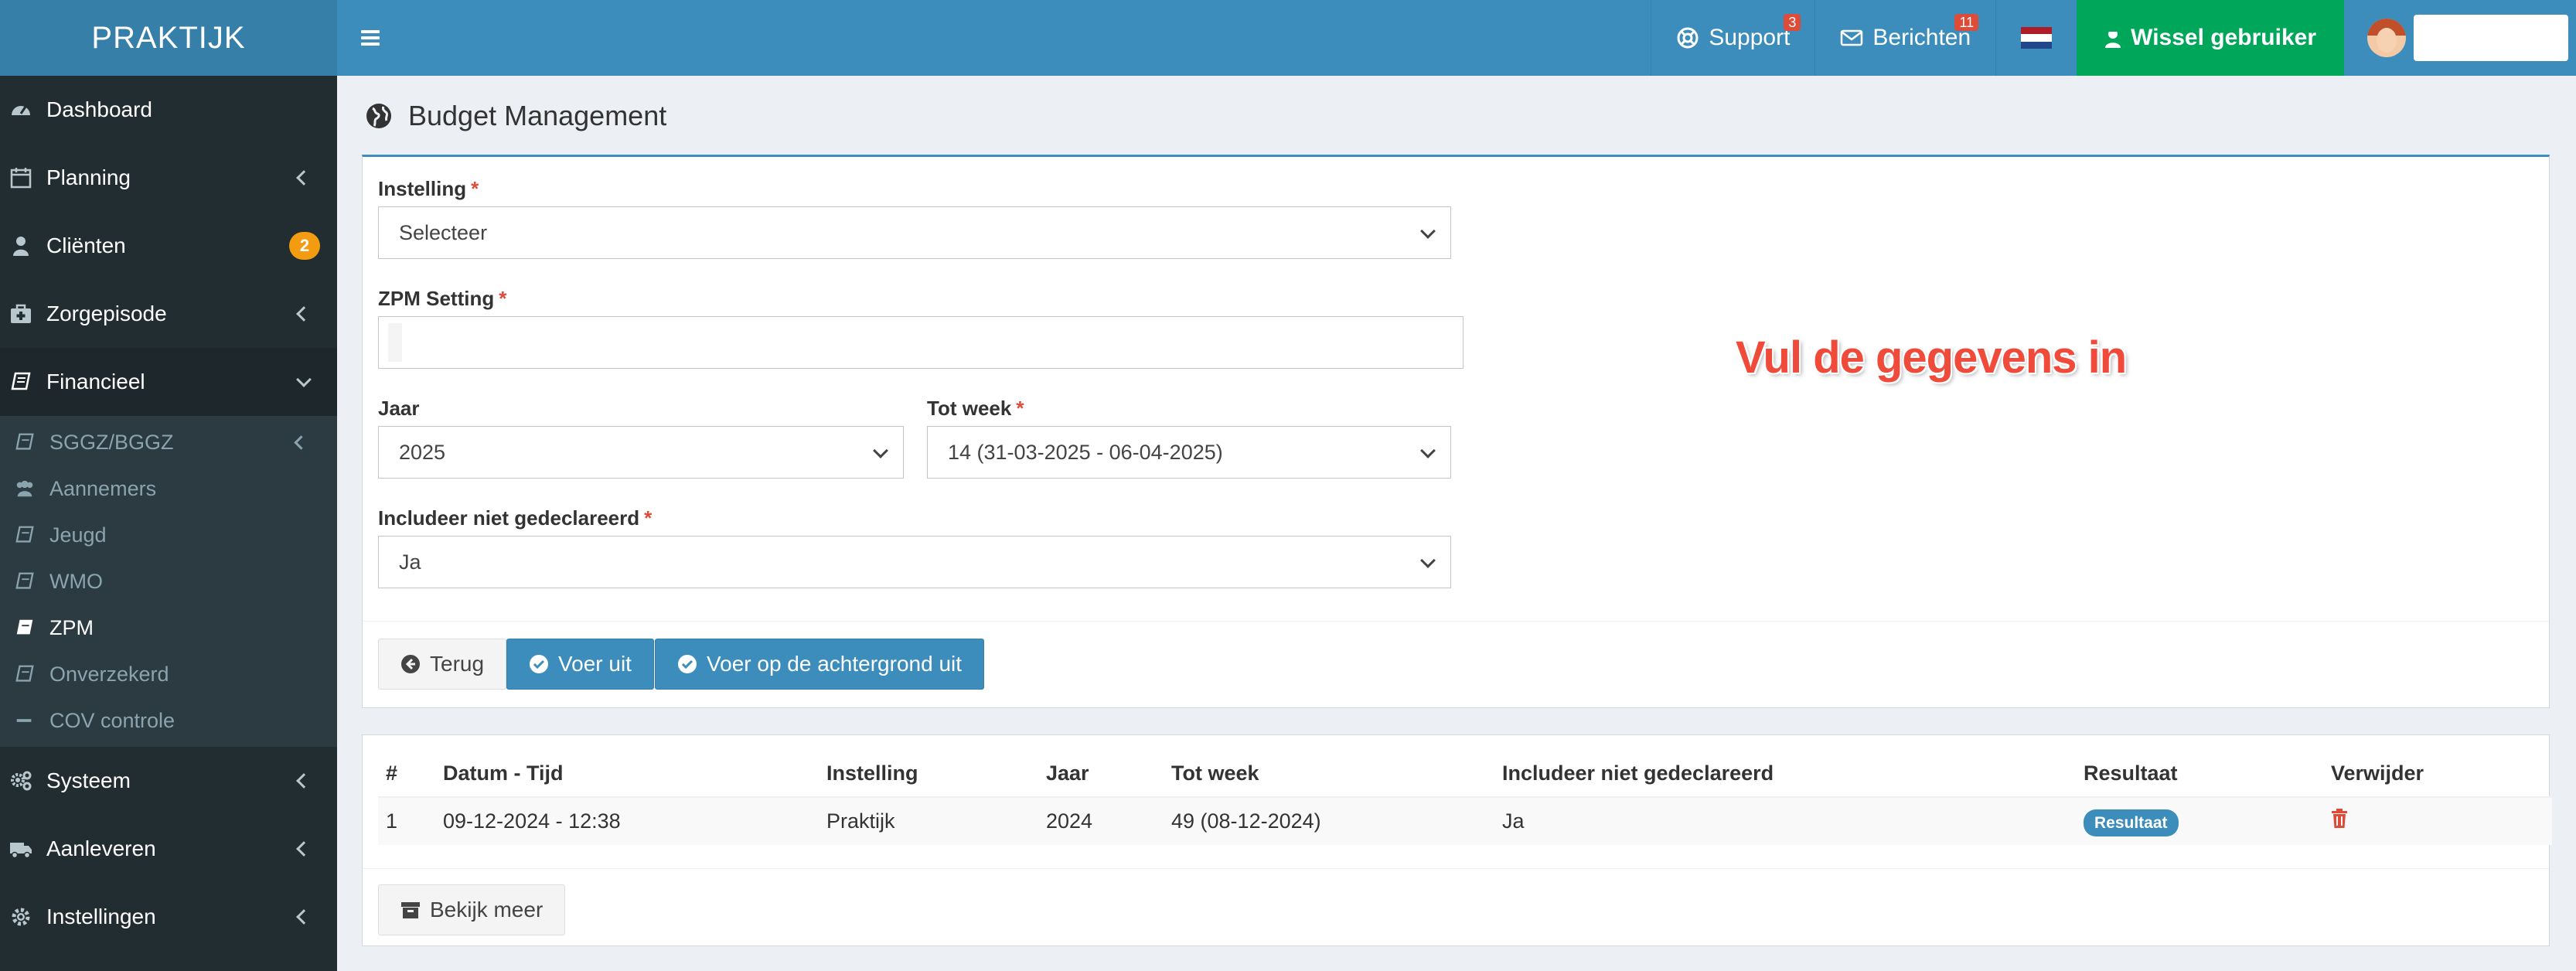  What do you see at coordinates (21, 246) in the screenshot?
I see `user-icon` at bounding box center [21, 246].